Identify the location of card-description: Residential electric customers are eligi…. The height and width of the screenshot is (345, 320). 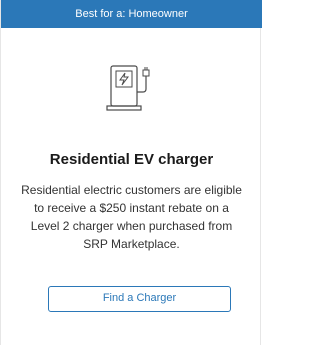
(131, 217).